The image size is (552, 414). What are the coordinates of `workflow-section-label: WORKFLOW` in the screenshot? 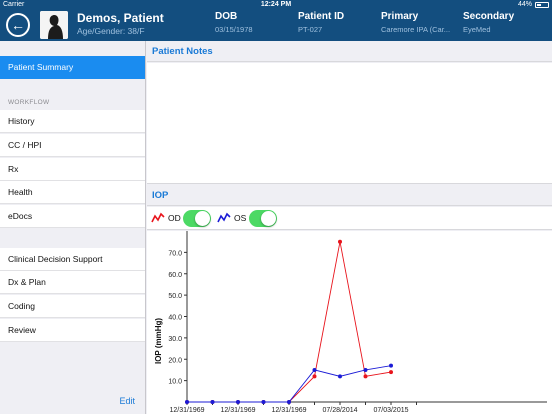 It's located at (29, 102).